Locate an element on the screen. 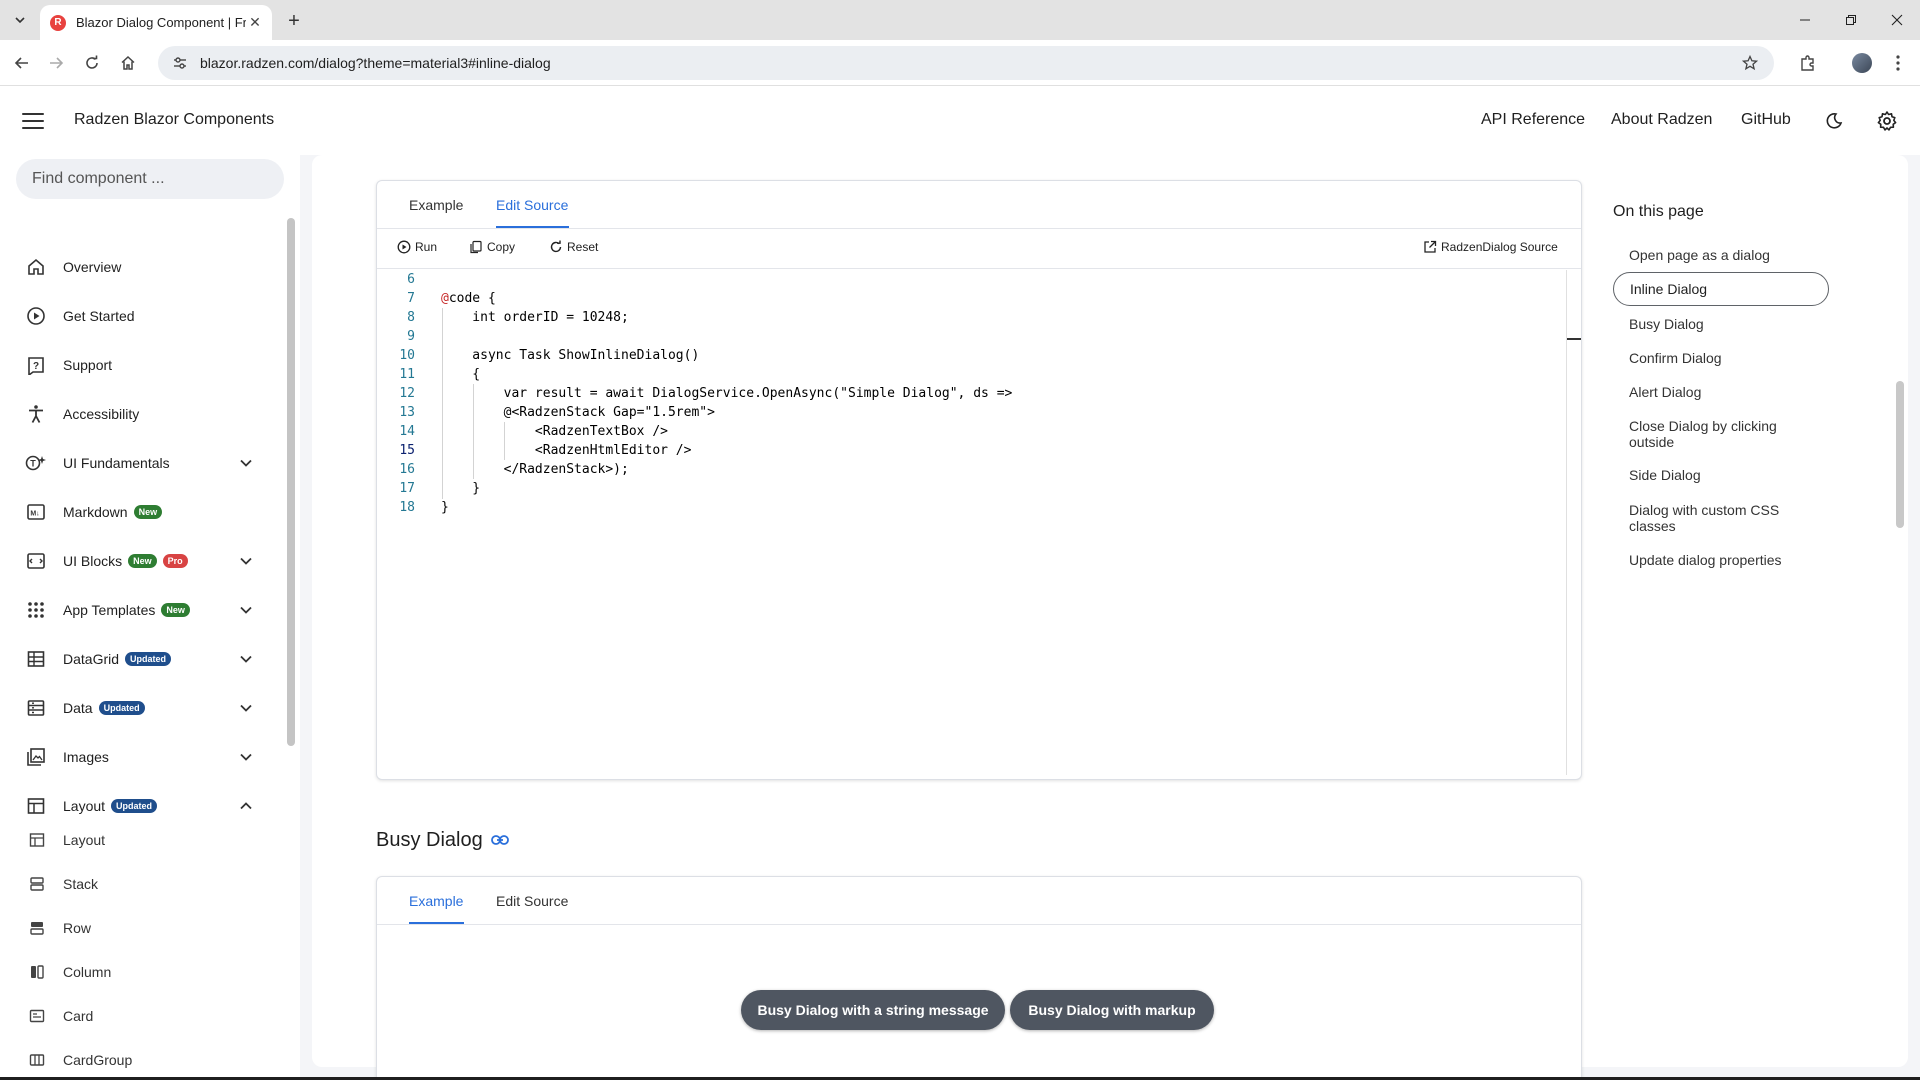  sidebar-subitem-column: Column is located at coordinates (135, 972).